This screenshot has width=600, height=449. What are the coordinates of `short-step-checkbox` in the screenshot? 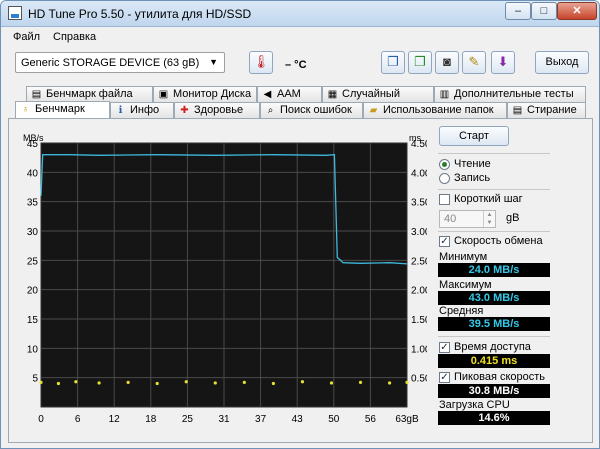 It's located at (444, 199).